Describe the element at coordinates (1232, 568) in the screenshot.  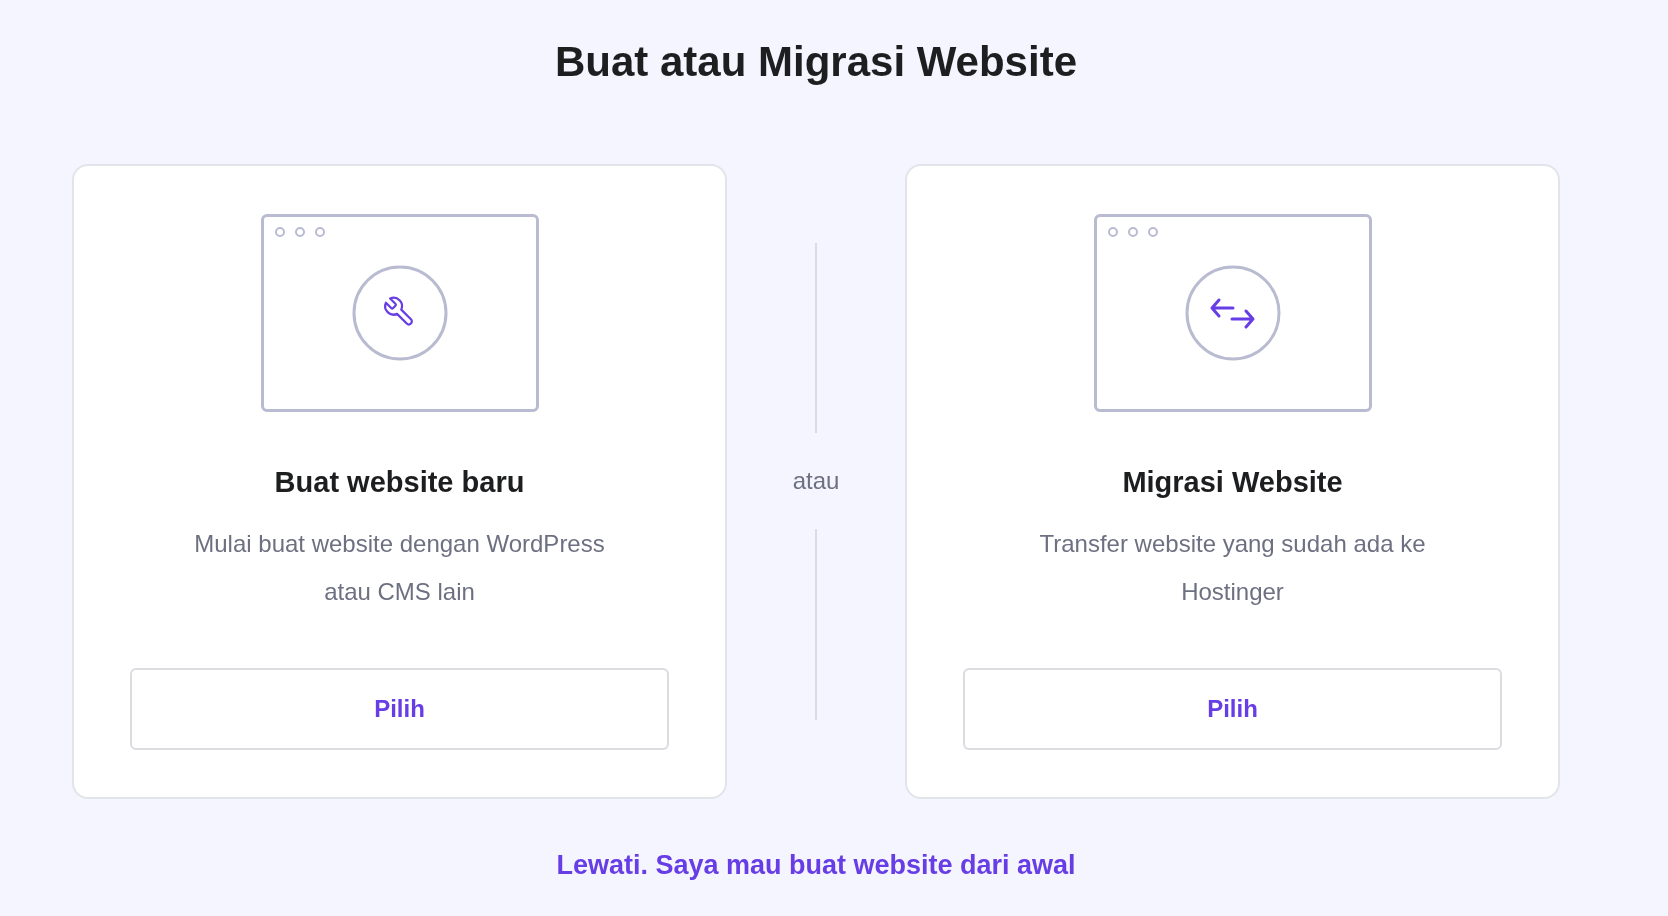
I see `card-description: Transfer website yang sudah ada ke Hostinger` at that location.